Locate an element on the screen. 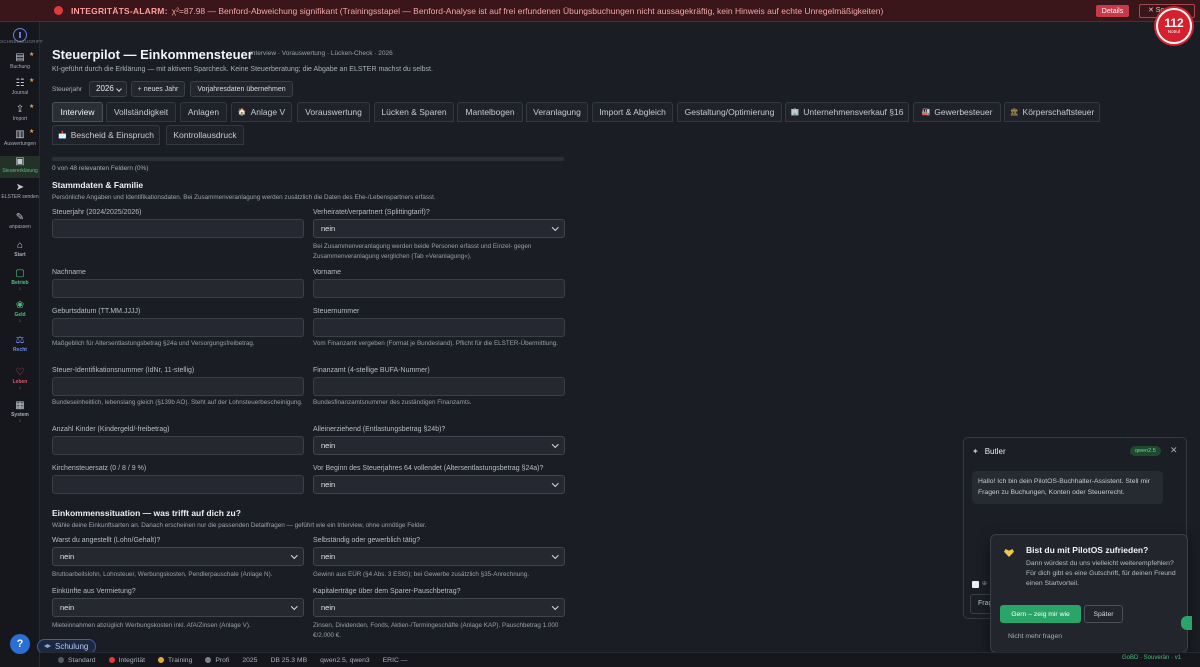  kapital-select: nein is located at coordinates (439, 607).